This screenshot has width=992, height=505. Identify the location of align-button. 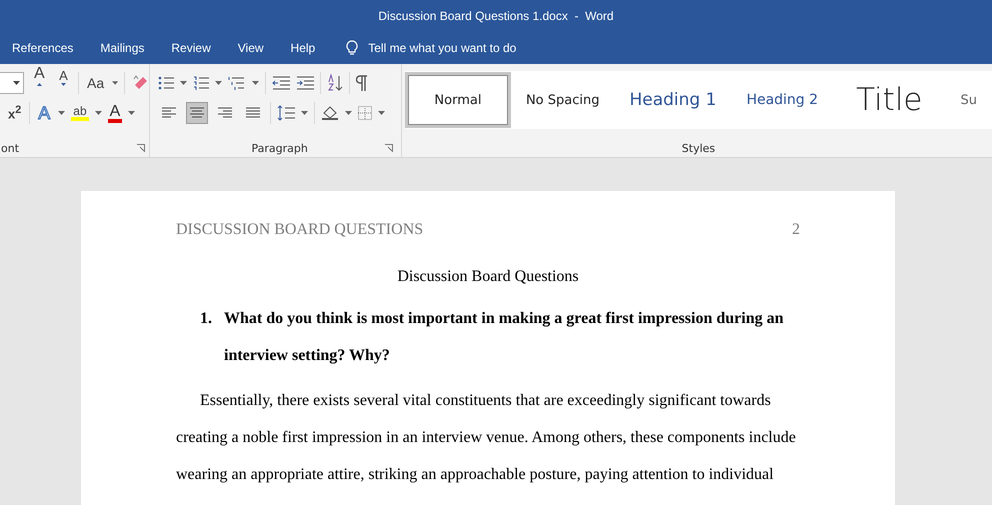
(197, 113).